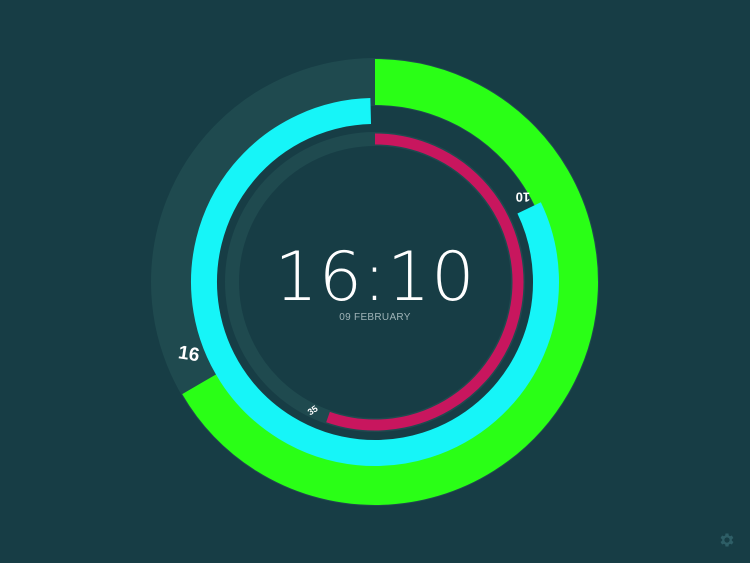 This screenshot has height=563, width=750. Describe the element at coordinates (523, 197) in the screenshot. I see `minutes-value-label: 10` at that location.